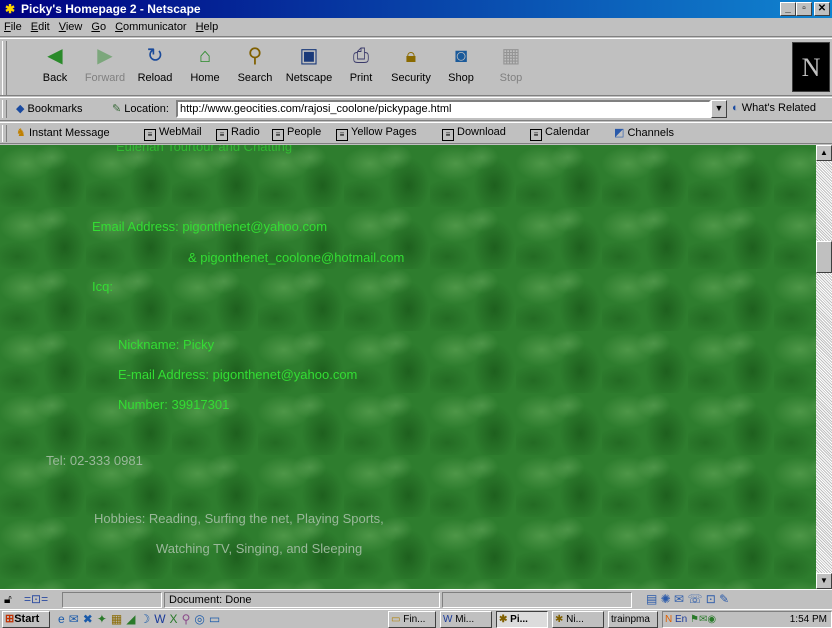 This screenshot has width=832, height=628. What do you see at coordinates (668, 619) in the screenshot?
I see `tray-n-icon: N` at bounding box center [668, 619].